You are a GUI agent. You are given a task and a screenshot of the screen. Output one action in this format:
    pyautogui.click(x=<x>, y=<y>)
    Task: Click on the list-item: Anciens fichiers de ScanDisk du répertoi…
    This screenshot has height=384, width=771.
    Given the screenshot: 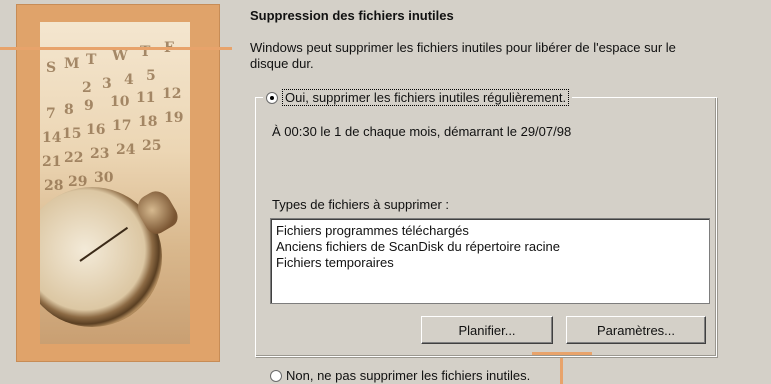 What is the action you would take?
    pyautogui.click(x=490, y=247)
    